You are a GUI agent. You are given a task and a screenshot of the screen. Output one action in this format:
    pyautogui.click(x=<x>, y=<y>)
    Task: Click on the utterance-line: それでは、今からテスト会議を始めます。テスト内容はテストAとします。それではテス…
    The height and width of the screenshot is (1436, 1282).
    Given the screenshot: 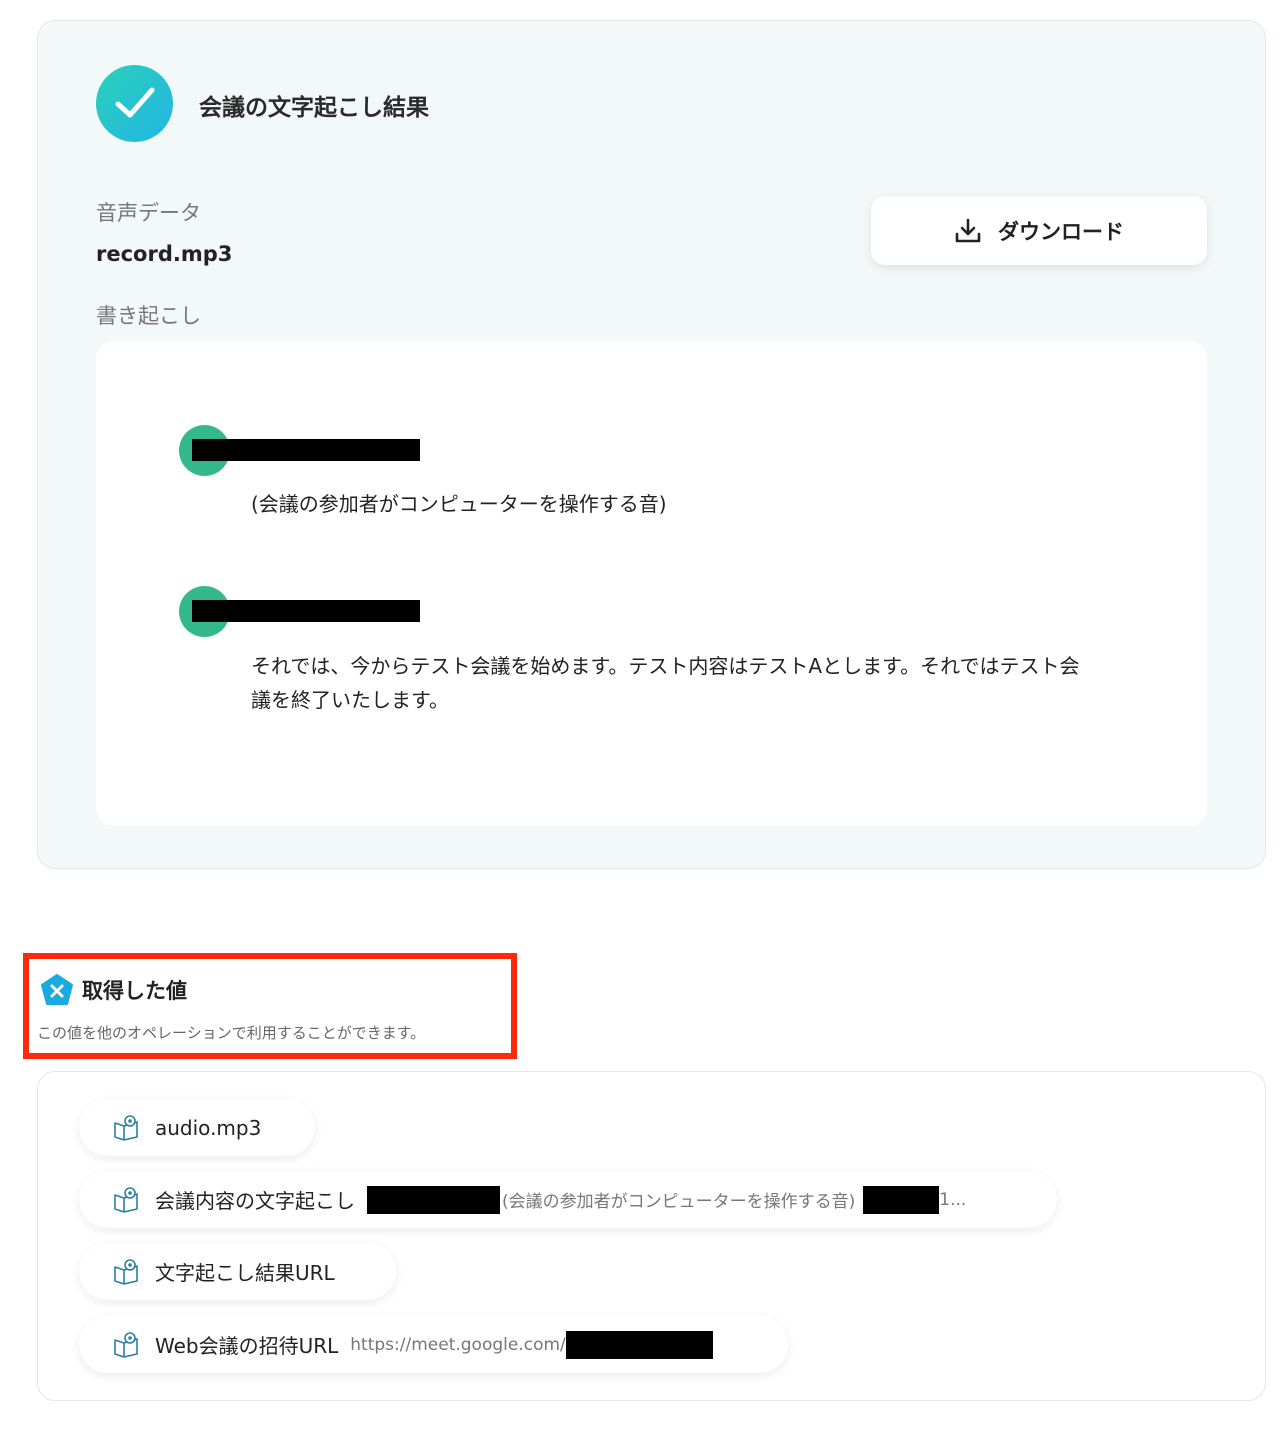 What is the action you would take?
    pyautogui.click(x=665, y=666)
    